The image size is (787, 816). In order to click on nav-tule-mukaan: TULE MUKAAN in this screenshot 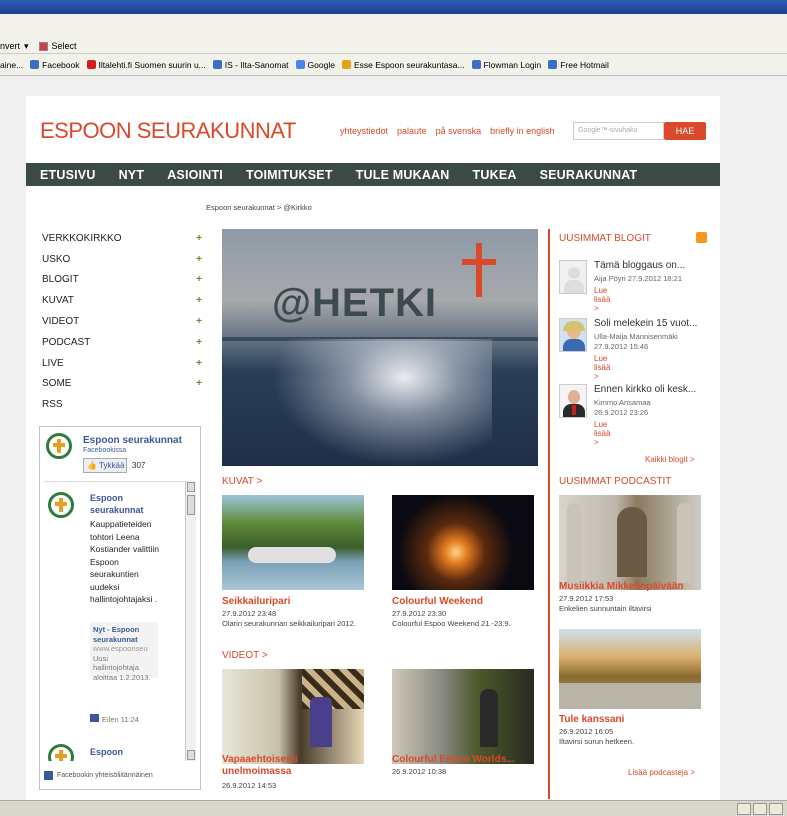, I will do `click(403, 175)`.